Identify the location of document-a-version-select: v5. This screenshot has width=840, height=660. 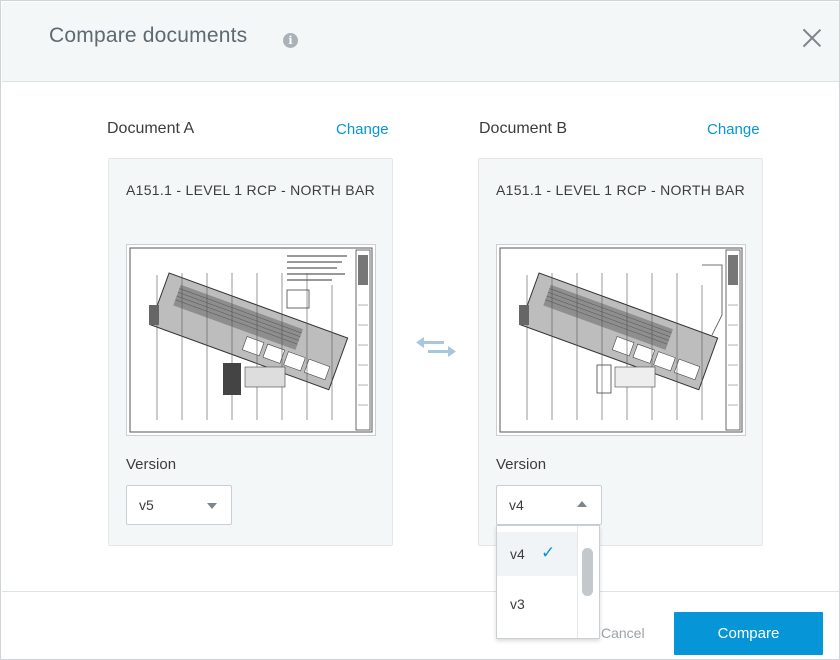
(179, 505).